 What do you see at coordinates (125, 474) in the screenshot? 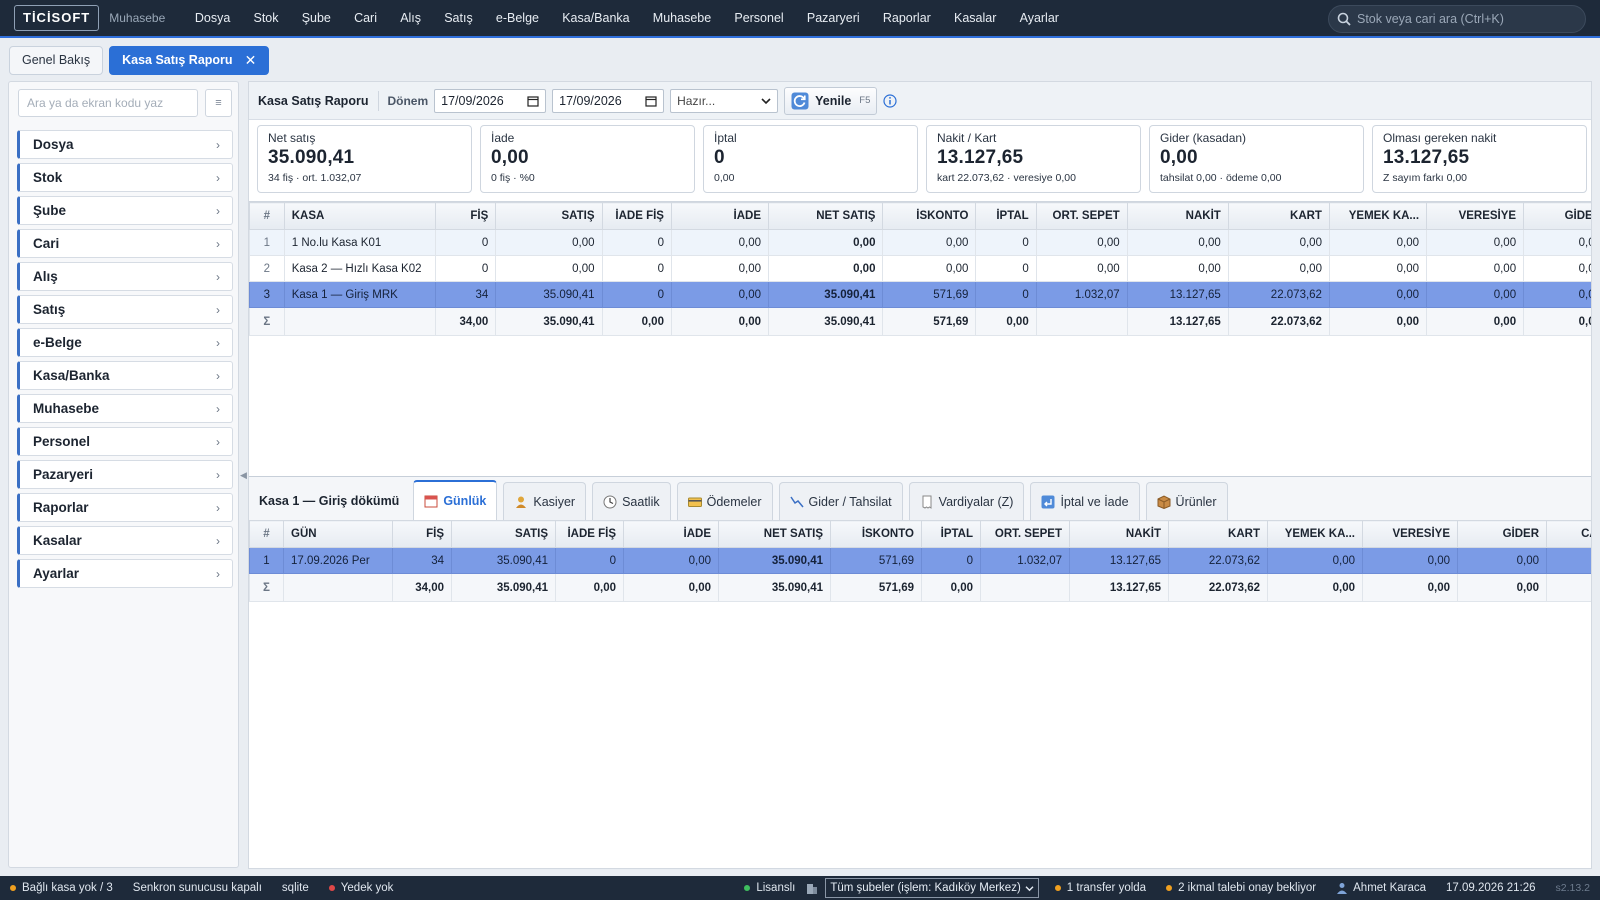
I see `sidebar-item-pazaryeri: Pazaryeri ›` at bounding box center [125, 474].